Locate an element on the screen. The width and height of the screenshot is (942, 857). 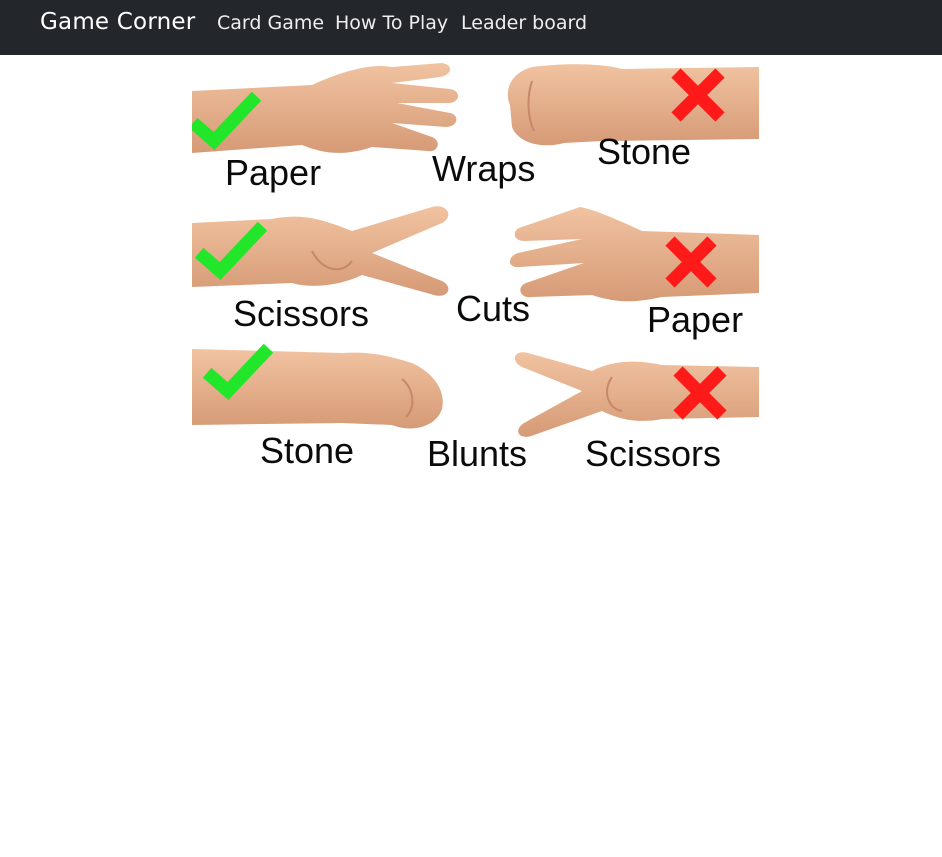
row1-verb-label: Wraps is located at coordinates (483, 168).